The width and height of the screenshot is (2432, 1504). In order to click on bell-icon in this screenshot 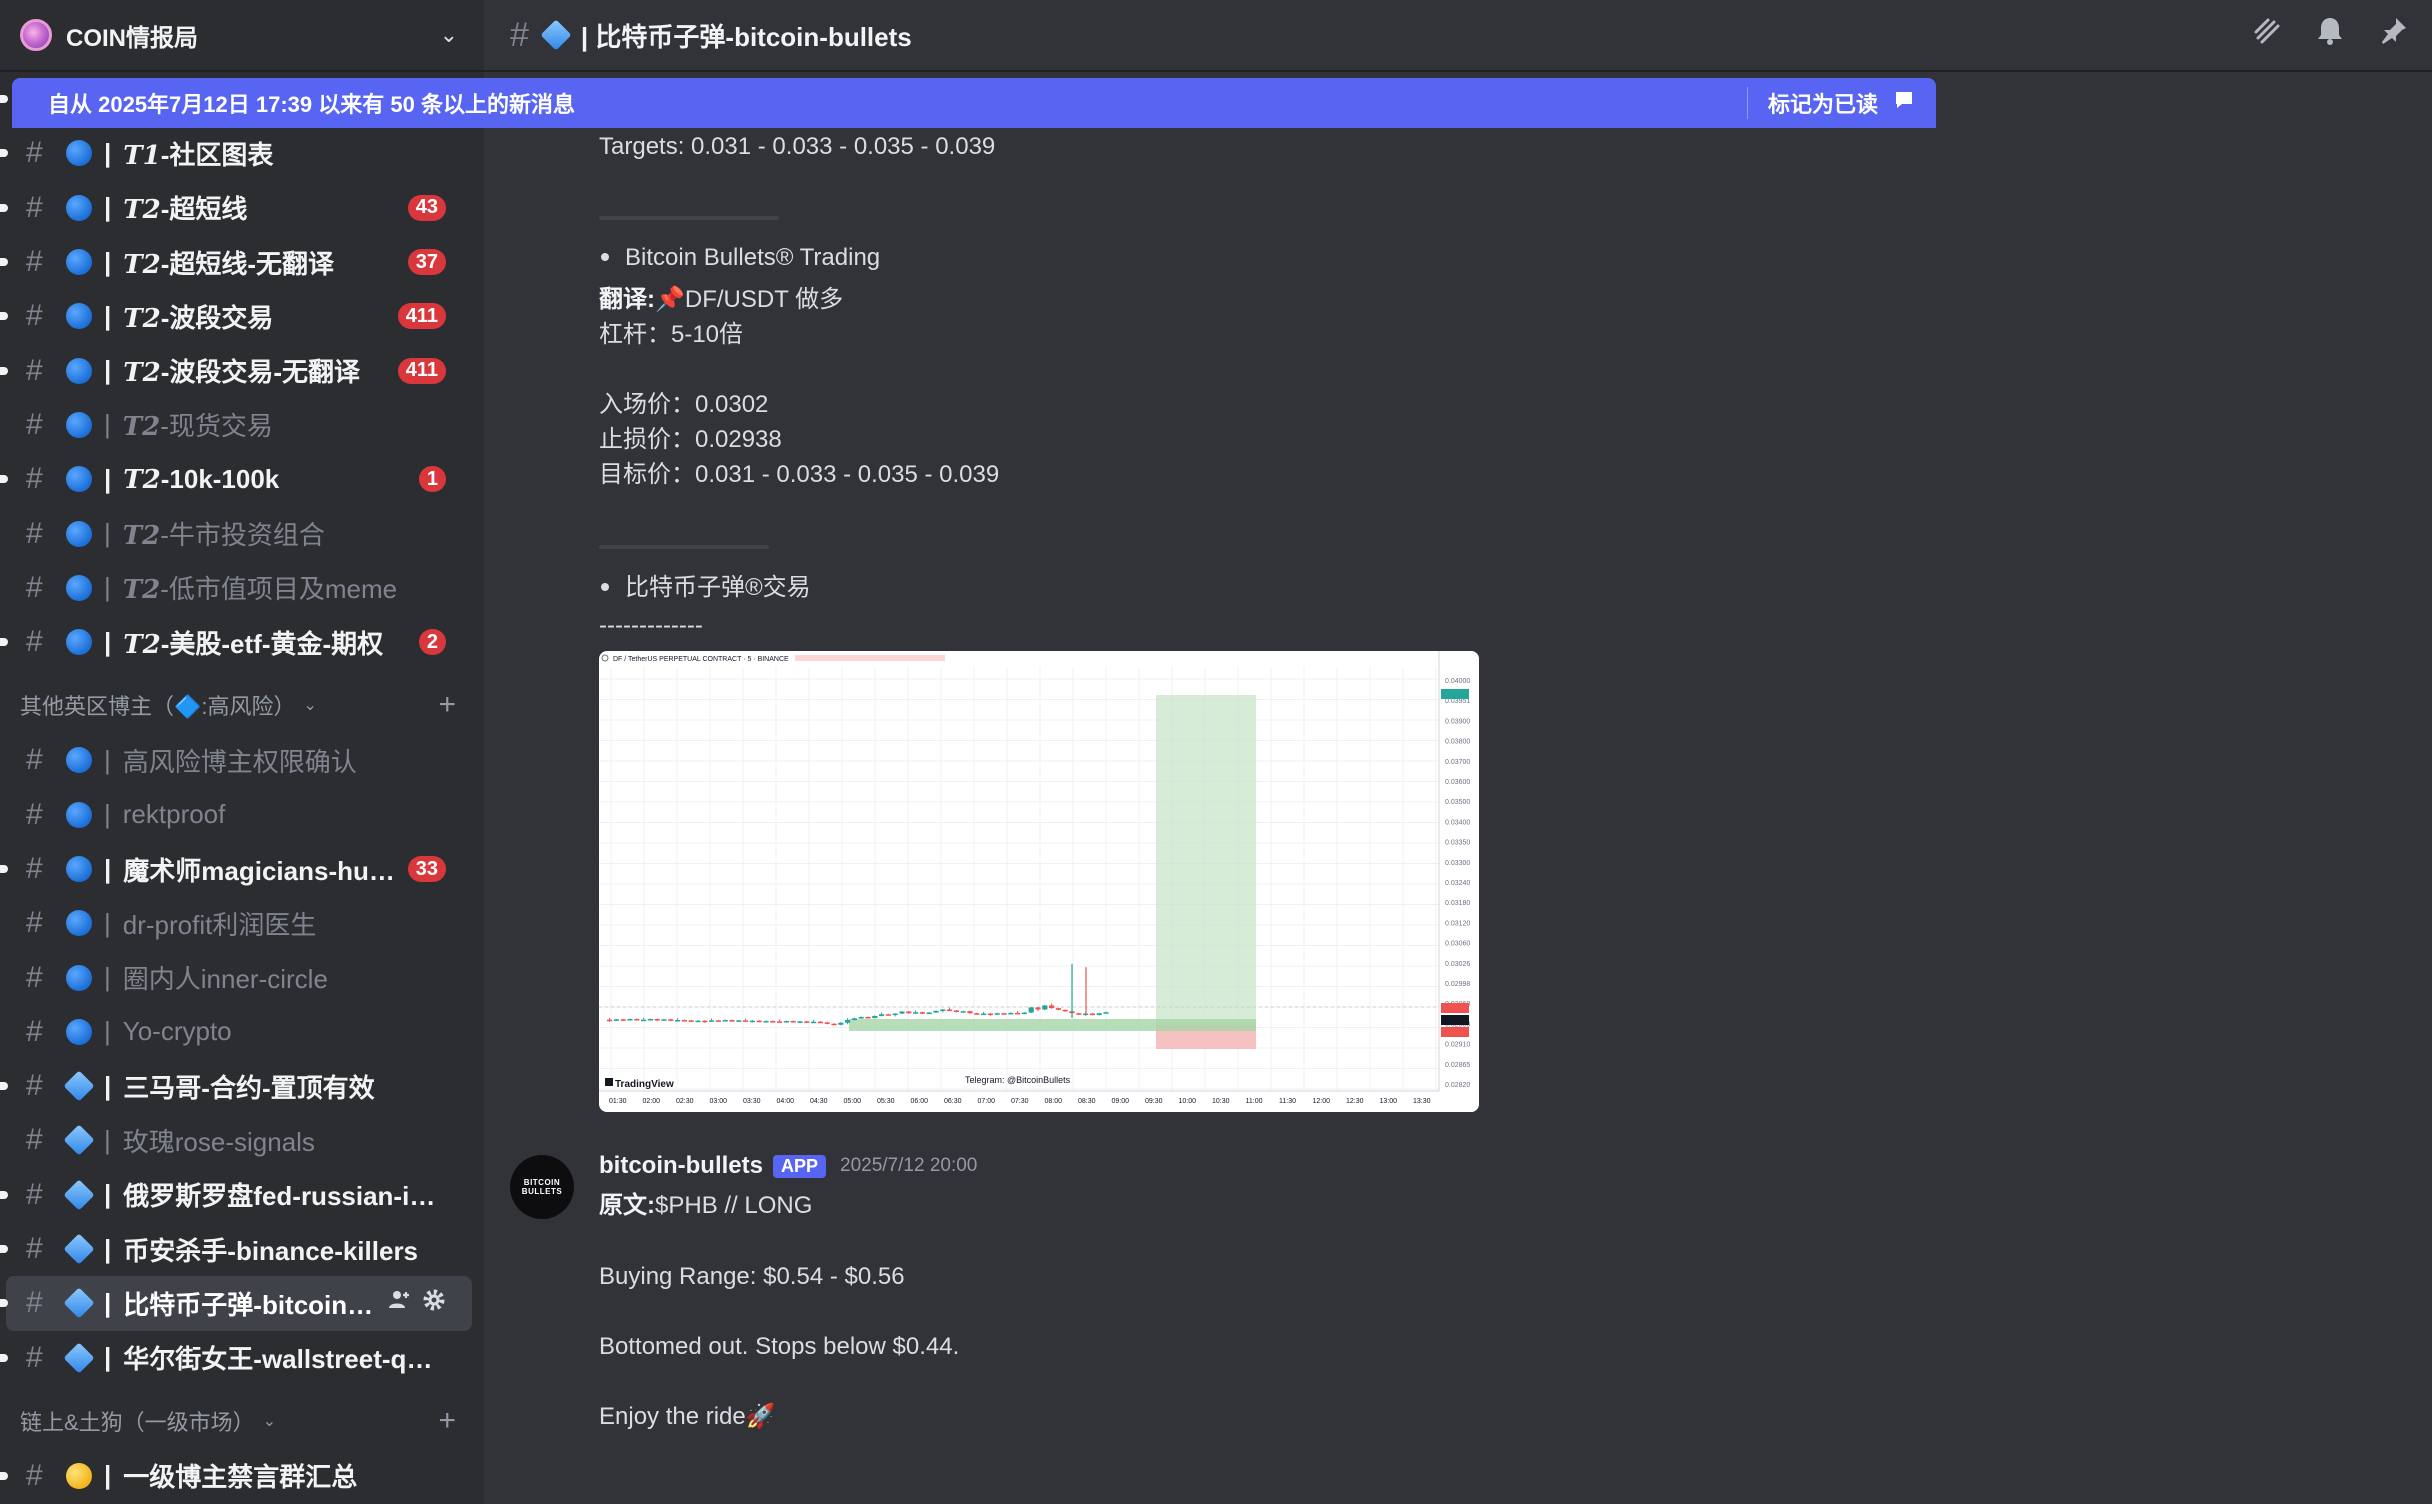, I will do `click(2330, 35)`.